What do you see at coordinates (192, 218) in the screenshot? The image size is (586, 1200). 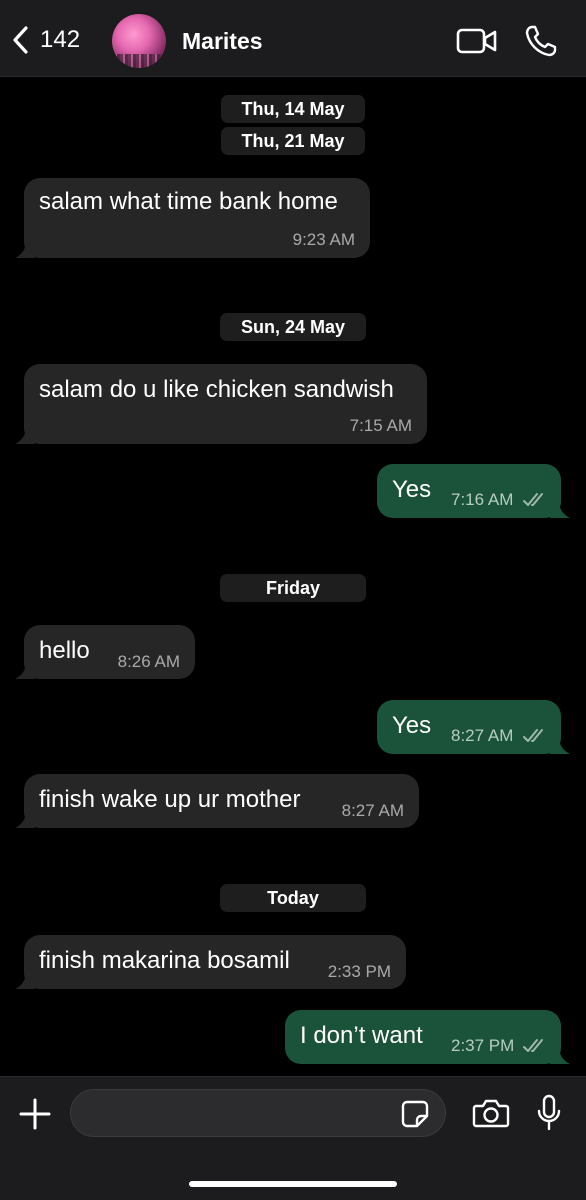 I see `message-bubble-incoming: salam what time bank home 9:23 AM` at bounding box center [192, 218].